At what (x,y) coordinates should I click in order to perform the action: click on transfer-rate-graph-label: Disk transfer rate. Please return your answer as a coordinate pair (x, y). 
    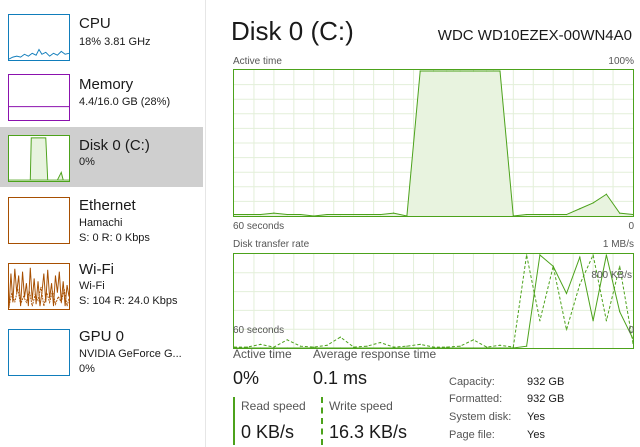
    Looking at the image, I should click on (271, 244).